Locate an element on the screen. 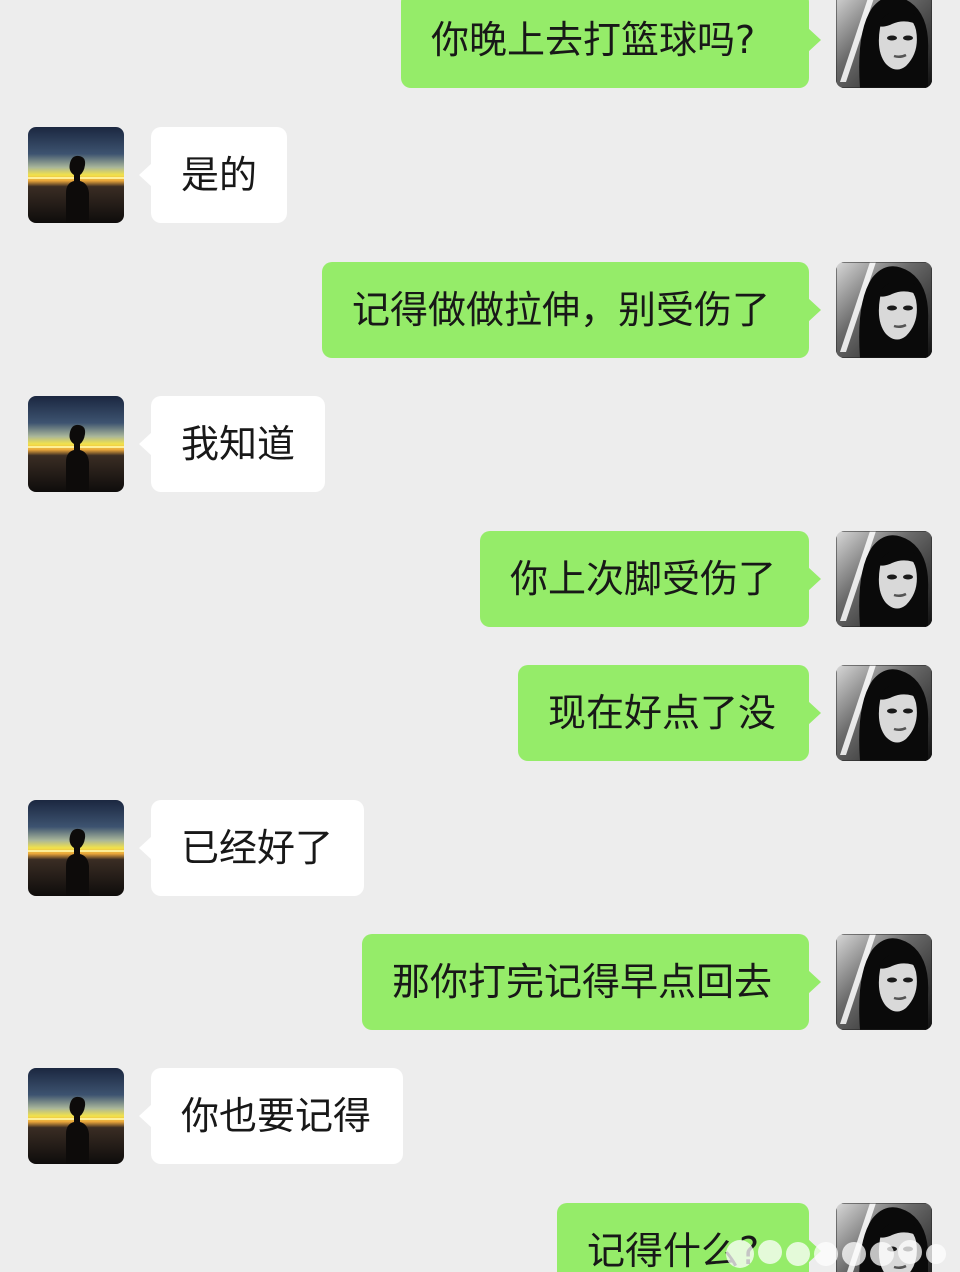 The height and width of the screenshot is (1272, 960). message-sent: 记得什么? is located at coordinates (480, 1237).